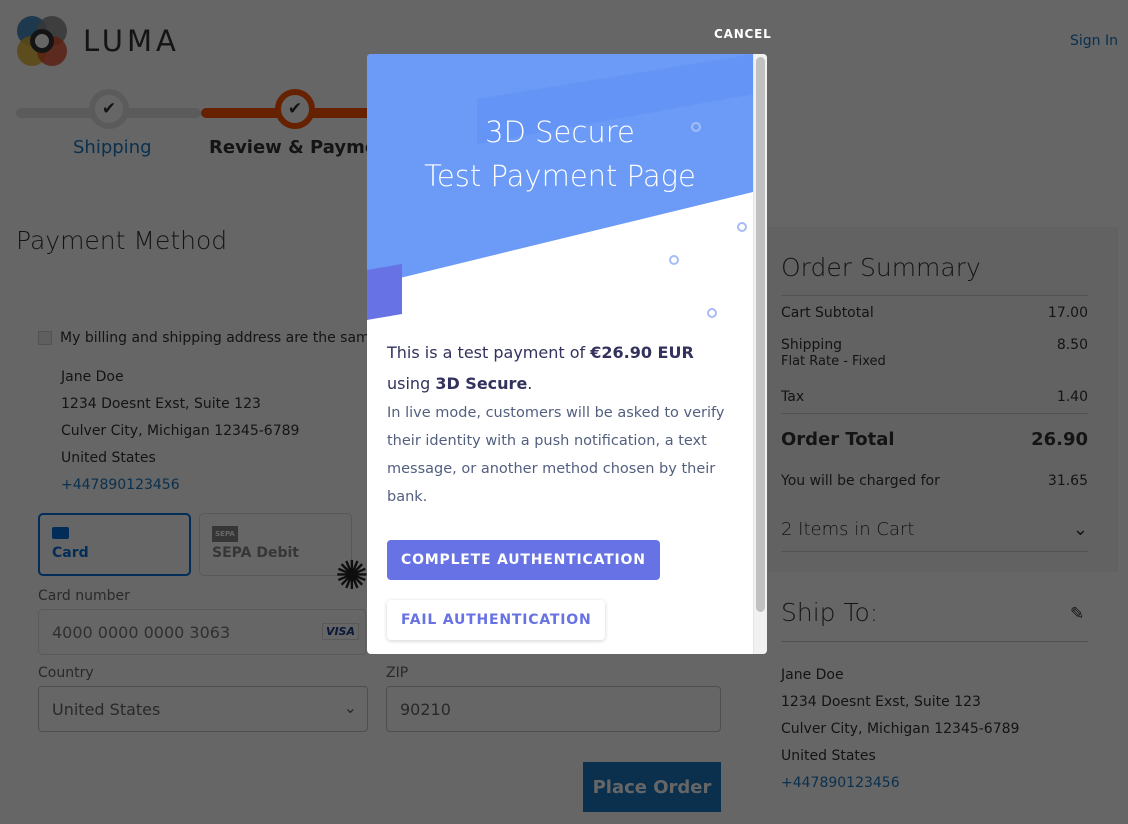 The image size is (1128, 824). What do you see at coordinates (275, 544) in the screenshot?
I see `tab-sepa-debit: SEPA SEPA Debit` at bounding box center [275, 544].